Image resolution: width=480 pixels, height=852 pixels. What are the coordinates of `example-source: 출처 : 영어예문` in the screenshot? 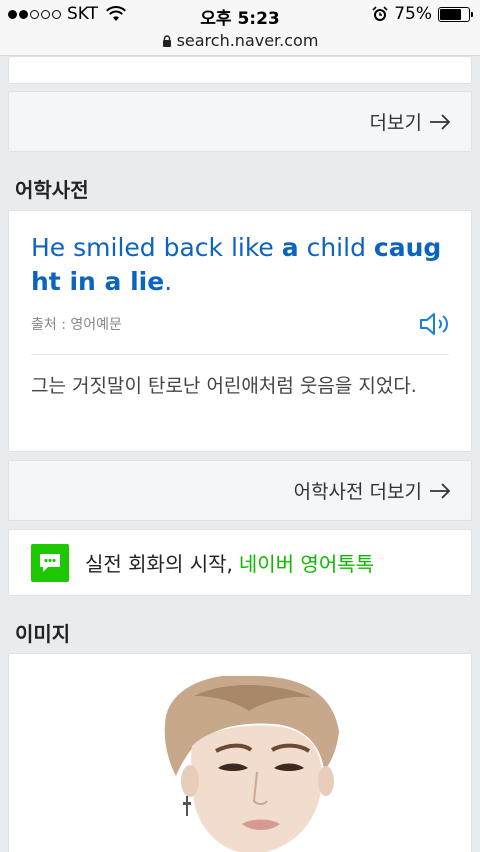 It's located at (76, 325).